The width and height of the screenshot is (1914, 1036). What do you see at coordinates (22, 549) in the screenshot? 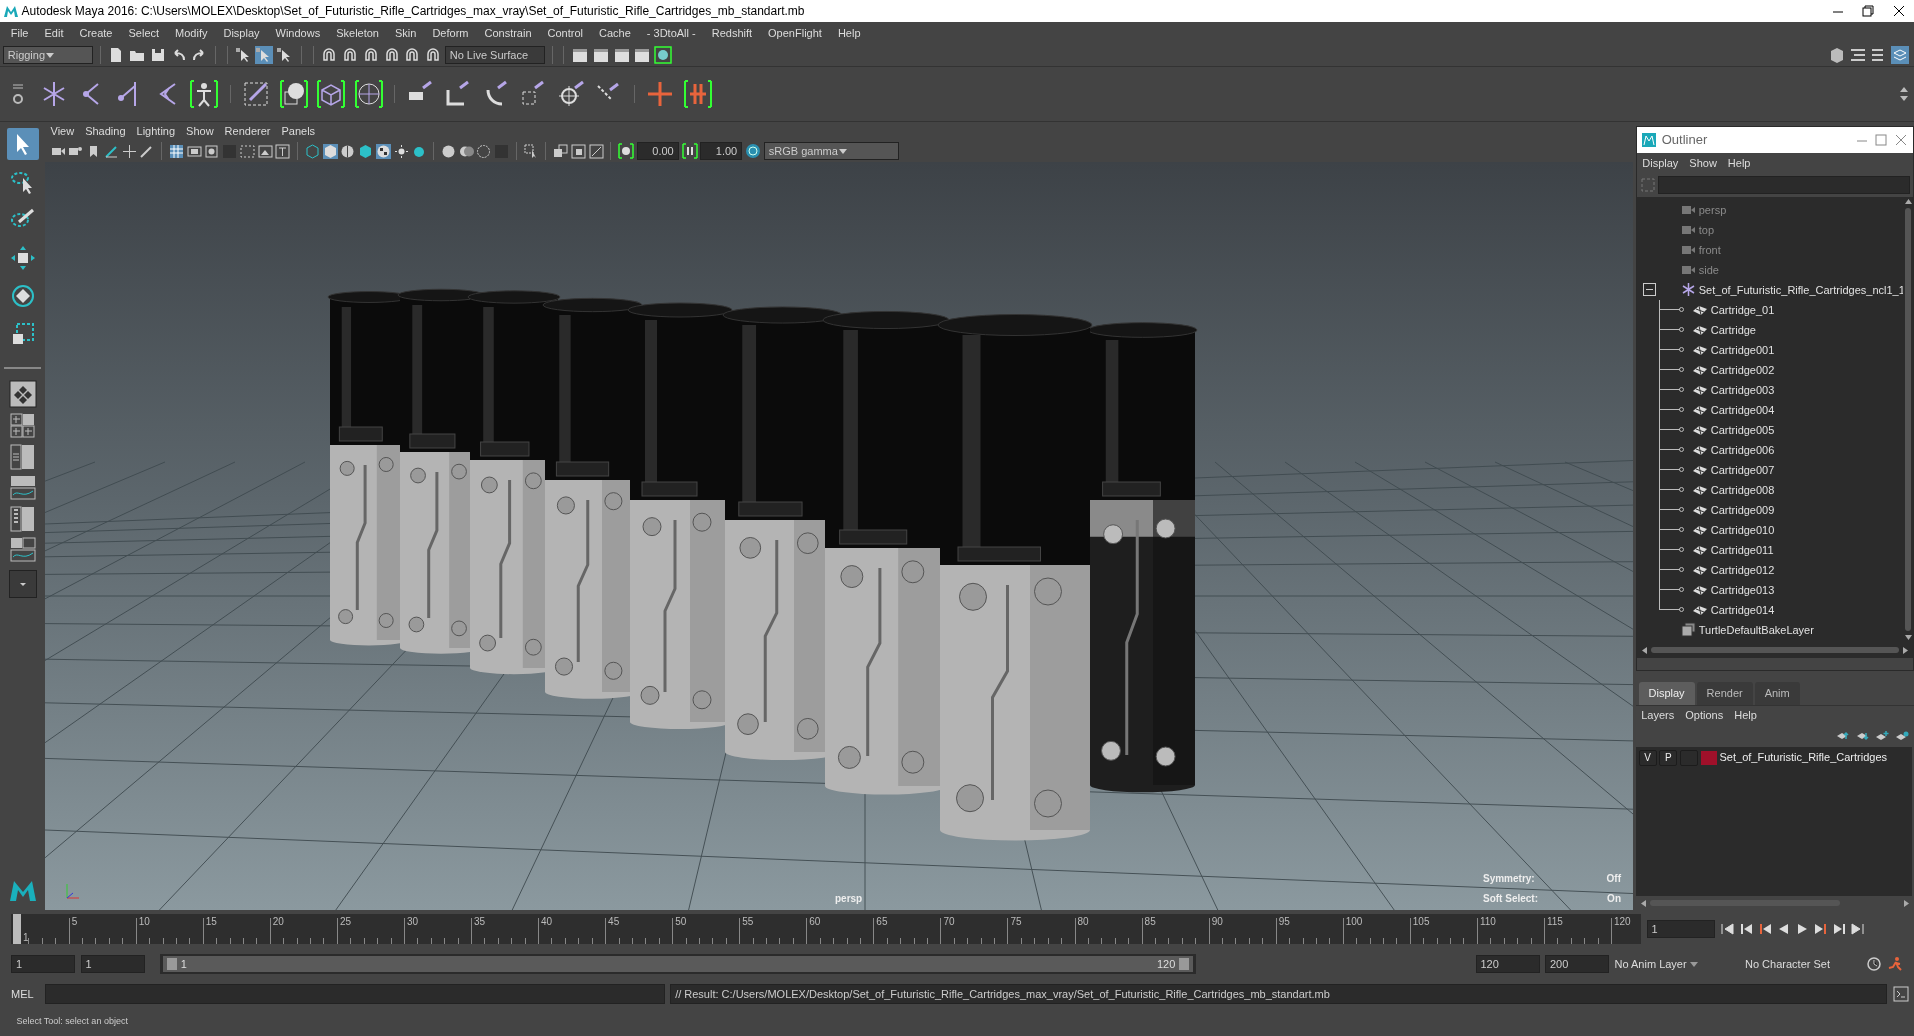
I see `node-view-icon` at bounding box center [22, 549].